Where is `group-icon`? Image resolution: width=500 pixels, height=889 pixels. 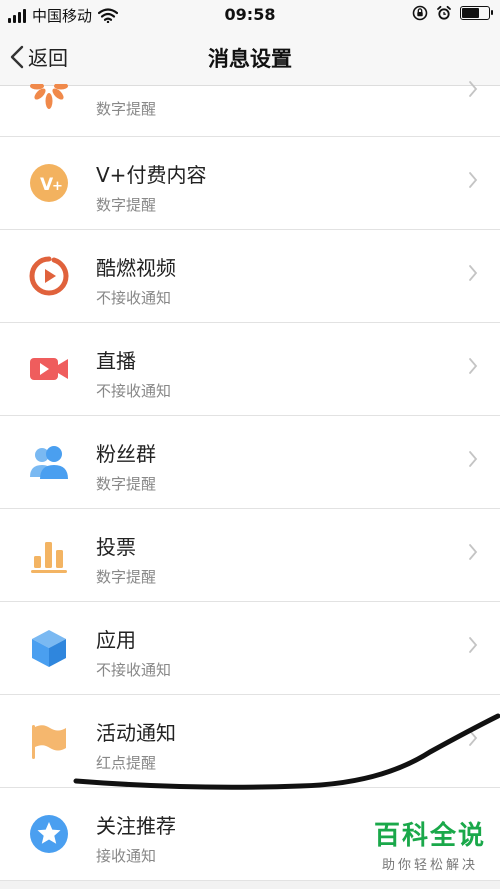
group-icon is located at coordinates (49, 462).